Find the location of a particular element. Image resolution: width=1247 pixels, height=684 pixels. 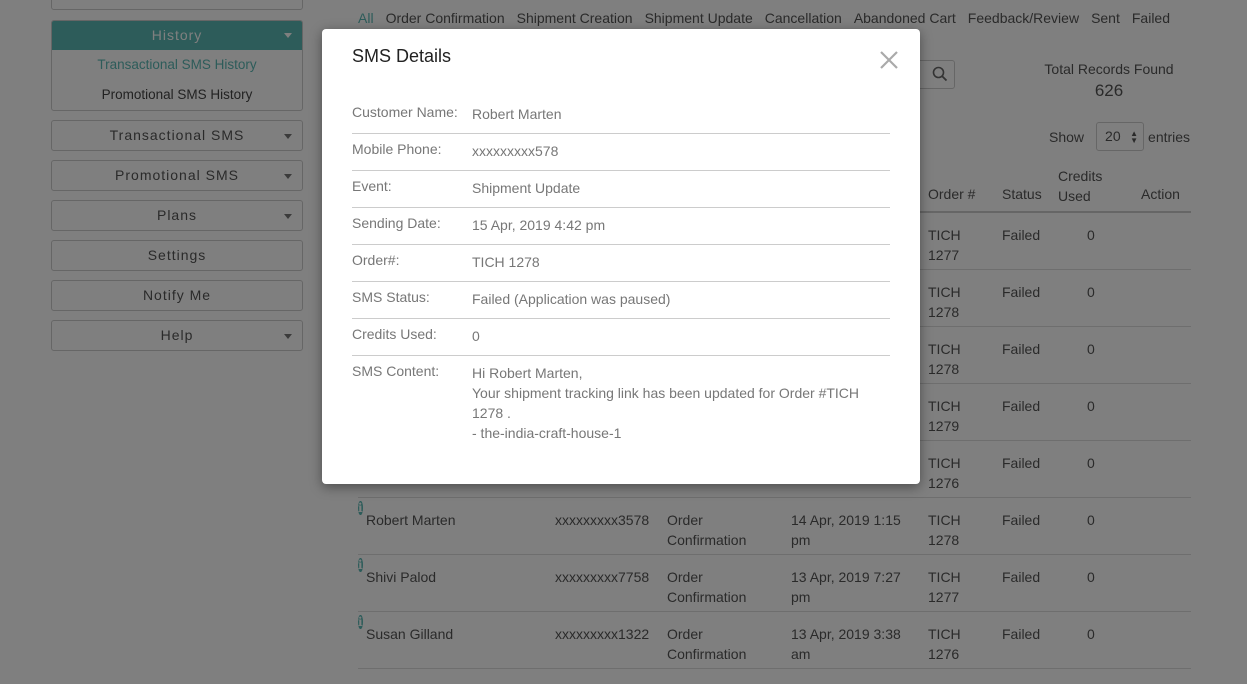

detail-label: Mobile Phone: is located at coordinates (397, 149).